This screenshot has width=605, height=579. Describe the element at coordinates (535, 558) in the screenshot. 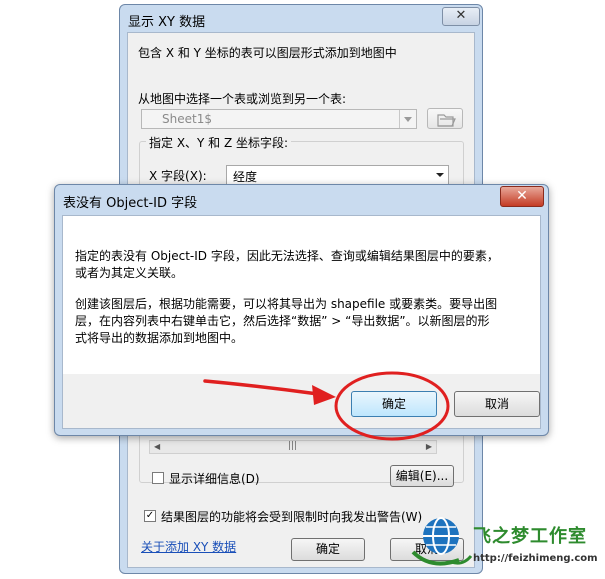

I see `watermark-url: http://feizhimeng.com` at that location.